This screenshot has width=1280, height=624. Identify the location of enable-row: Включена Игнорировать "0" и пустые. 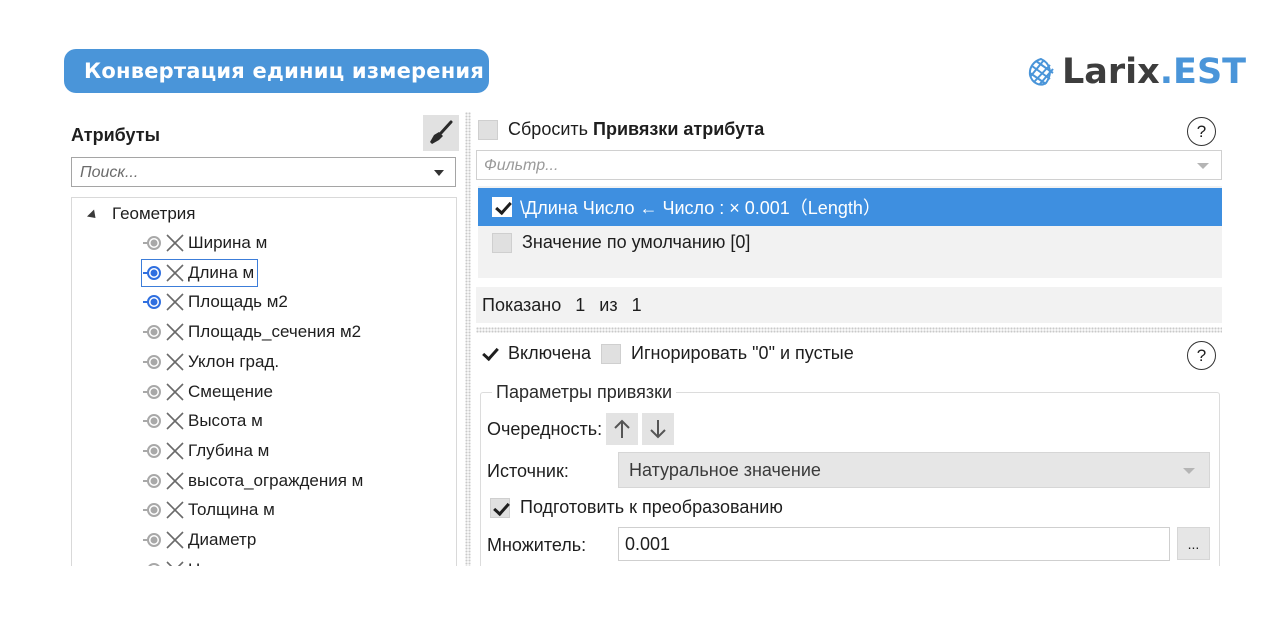
(667, 353).